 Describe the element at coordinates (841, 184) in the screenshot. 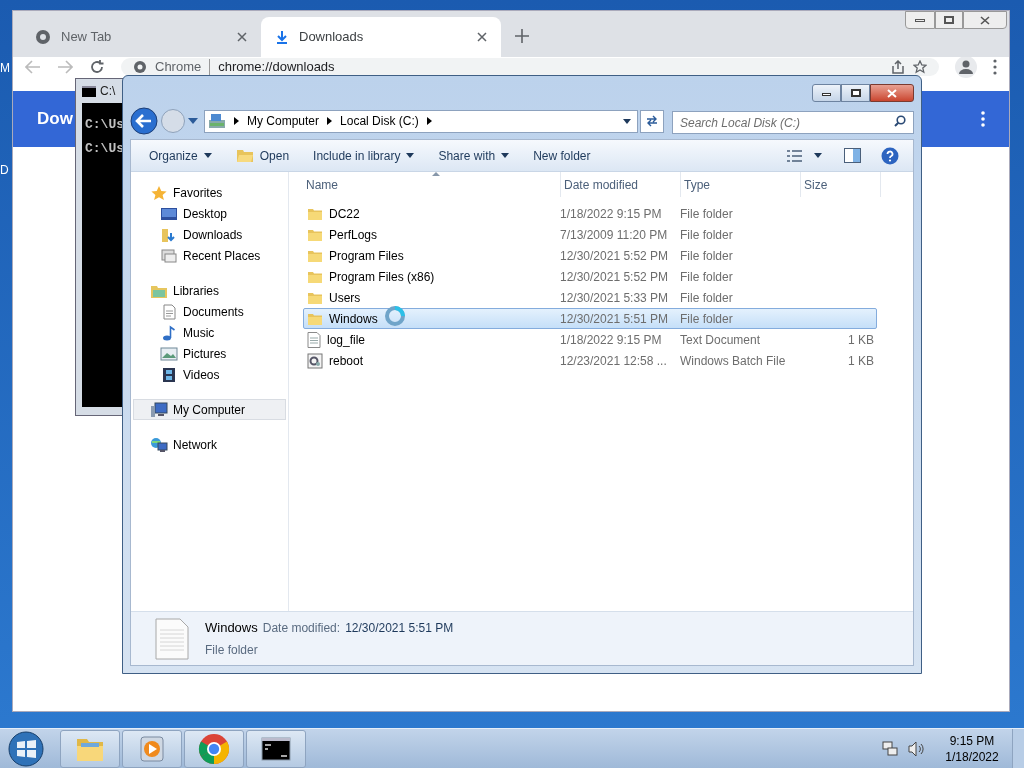

I see `column-header: Size` at that location.